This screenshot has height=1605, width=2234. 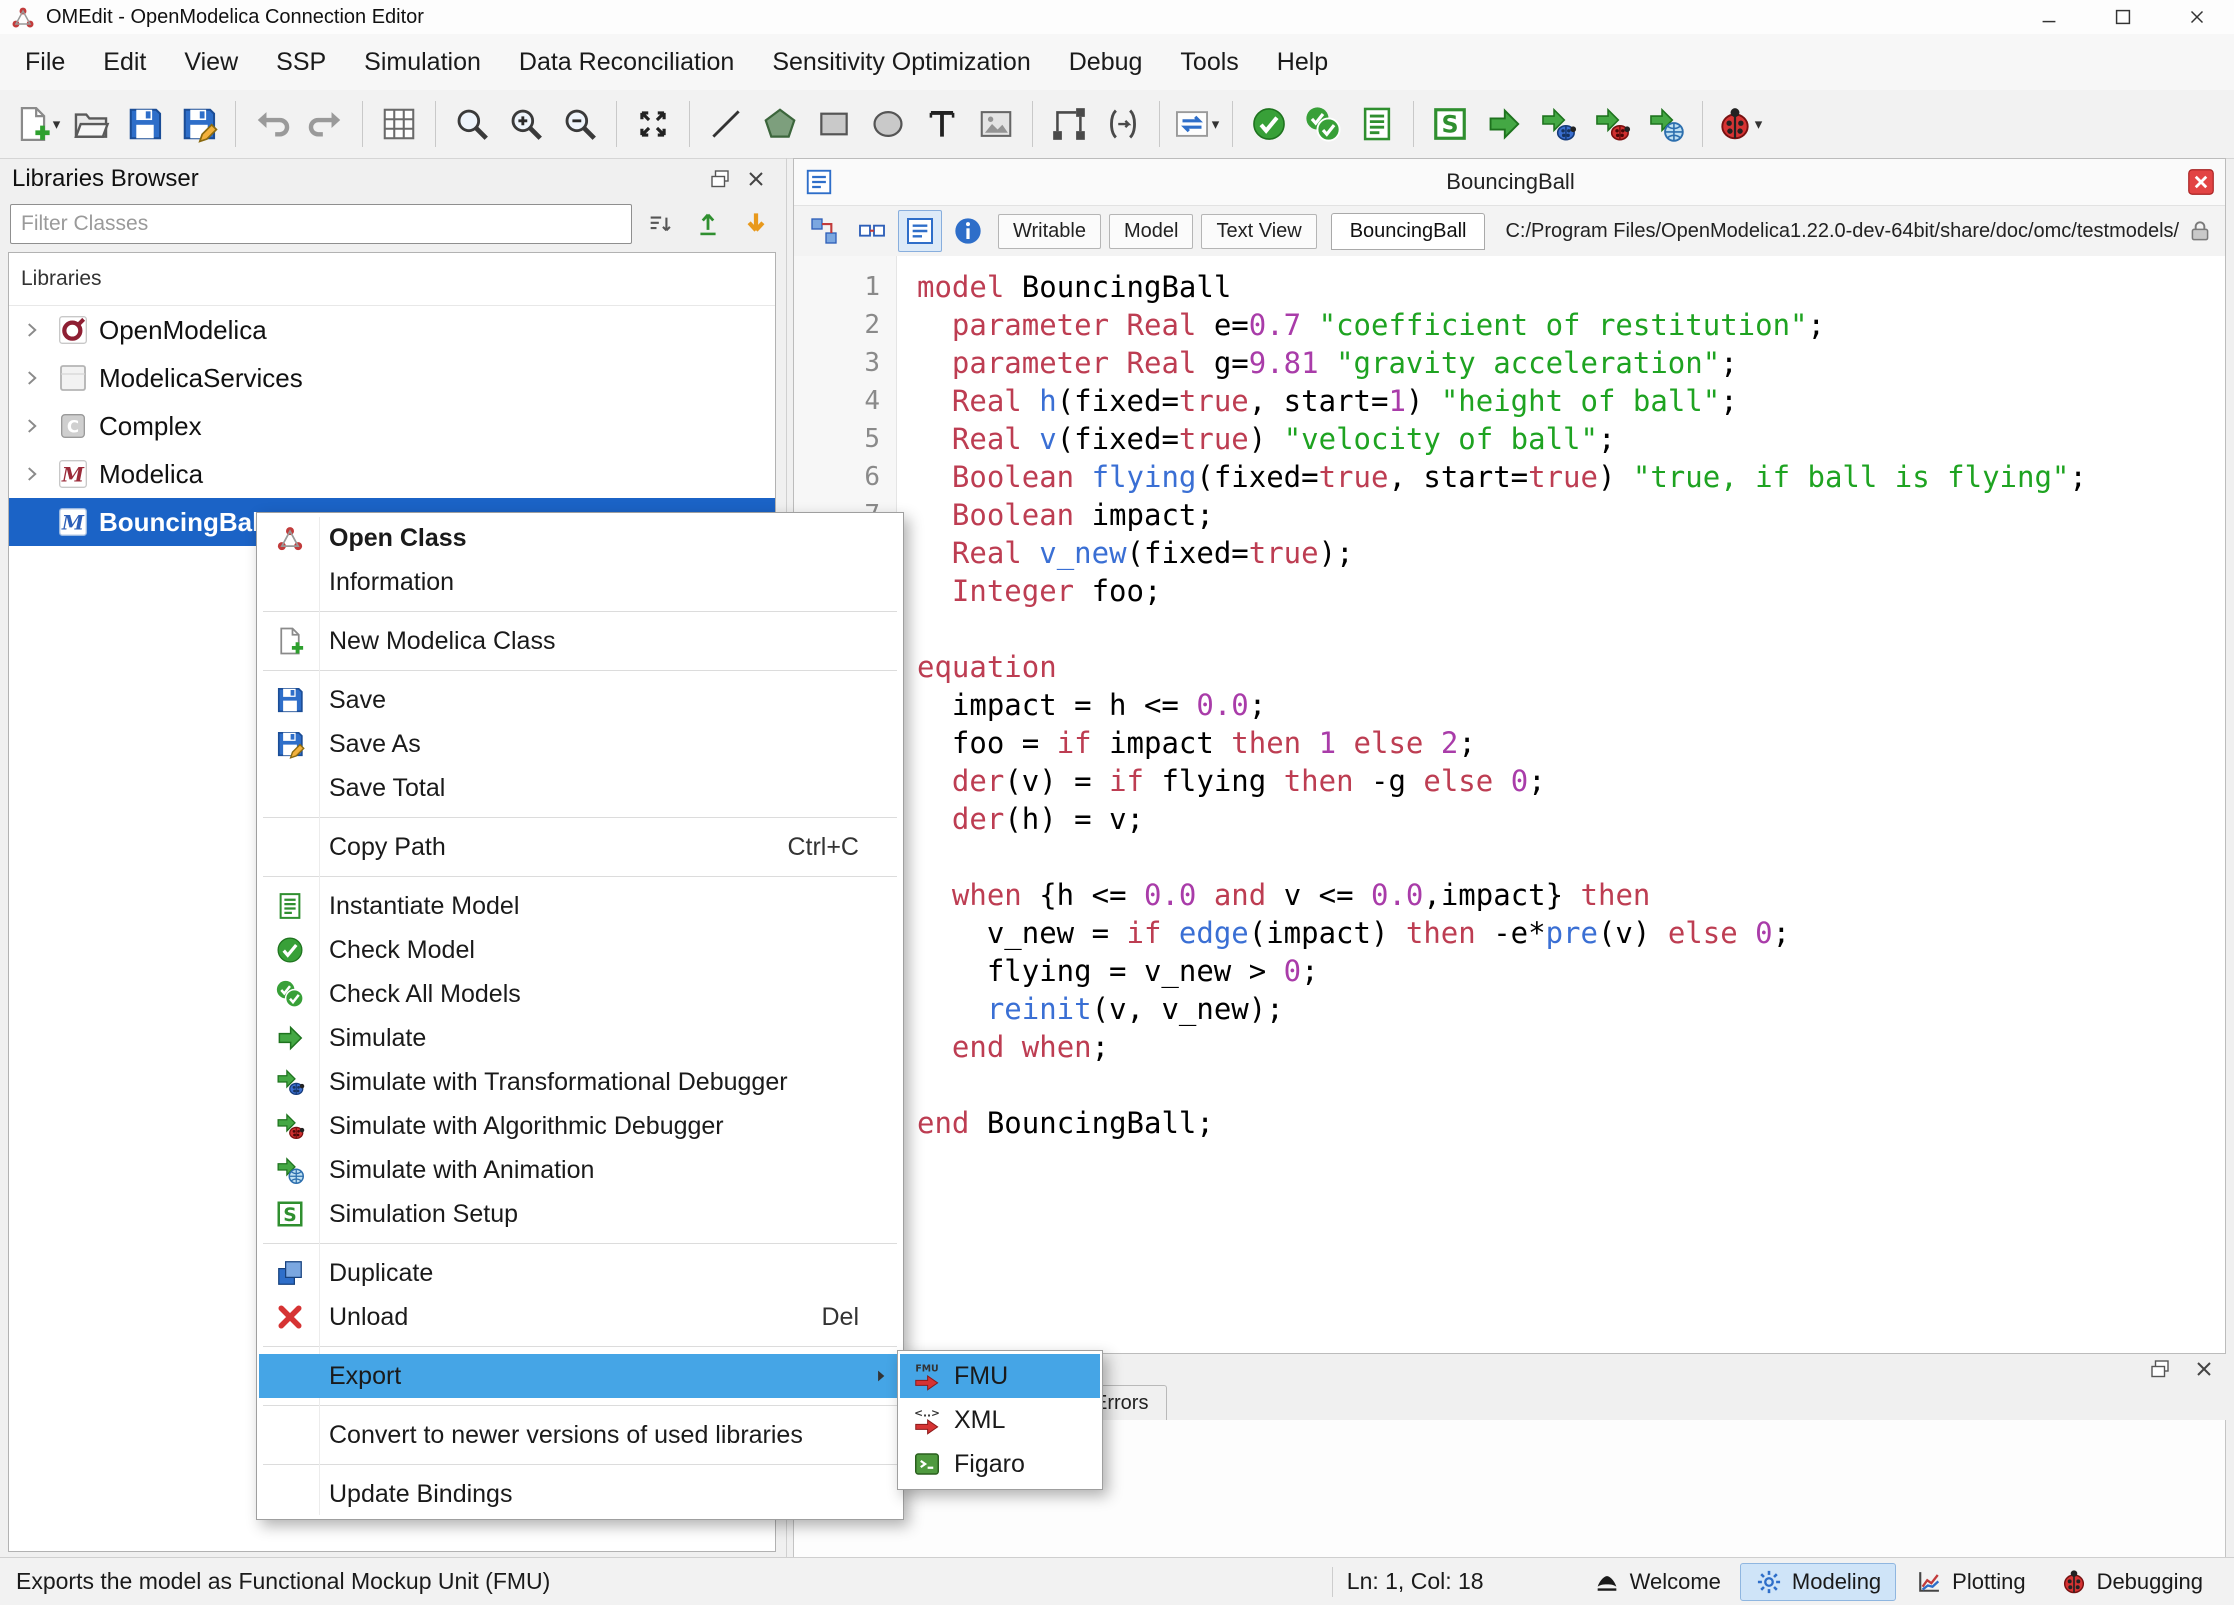 I want to click on close-panel-button, so click(x=756, y=179).